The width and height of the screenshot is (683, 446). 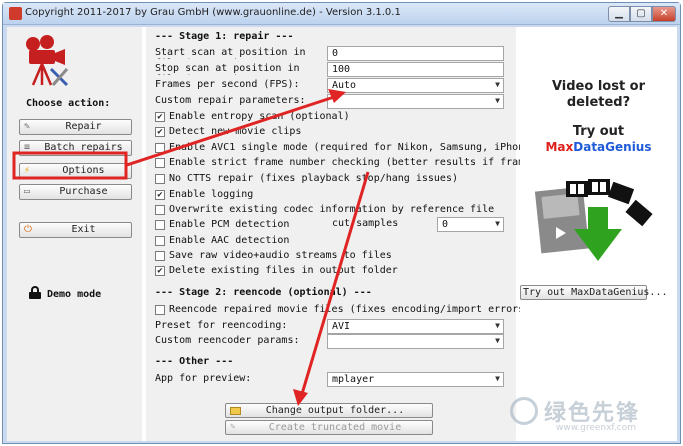 What do you see at coordinates (28, 229) in the screenshot?
I see `power-icon: ⏻` at bounding box center [28, 229].